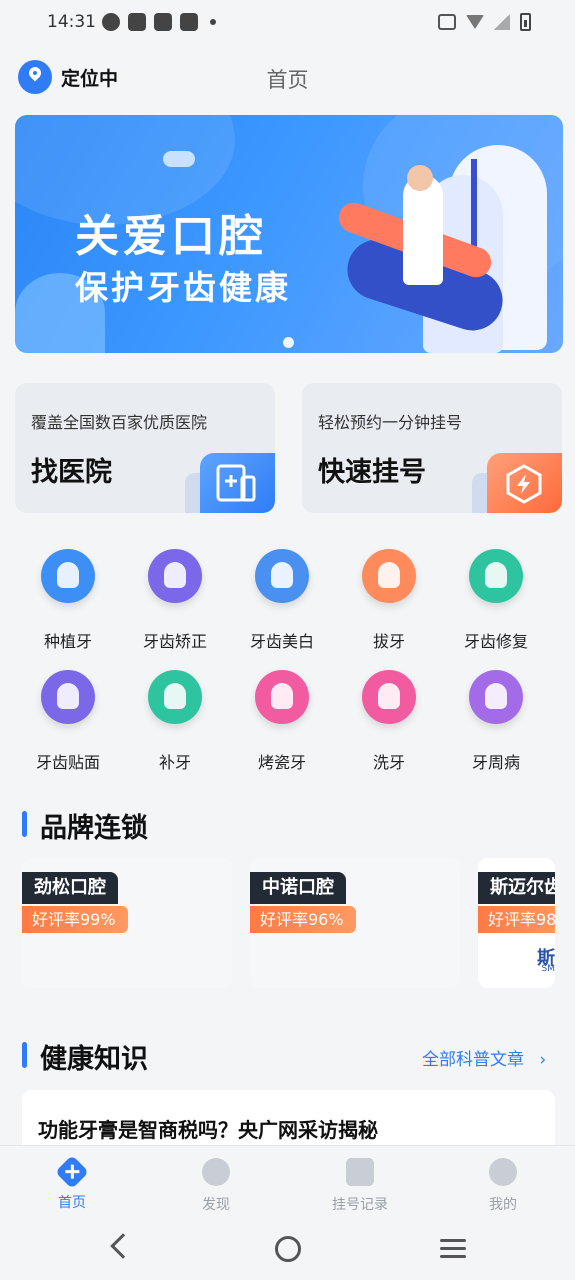  What do you see at coordinates (388, 762) in the screenshot?
I see `service-label: 洗牙` at bounding box center [388, 762].